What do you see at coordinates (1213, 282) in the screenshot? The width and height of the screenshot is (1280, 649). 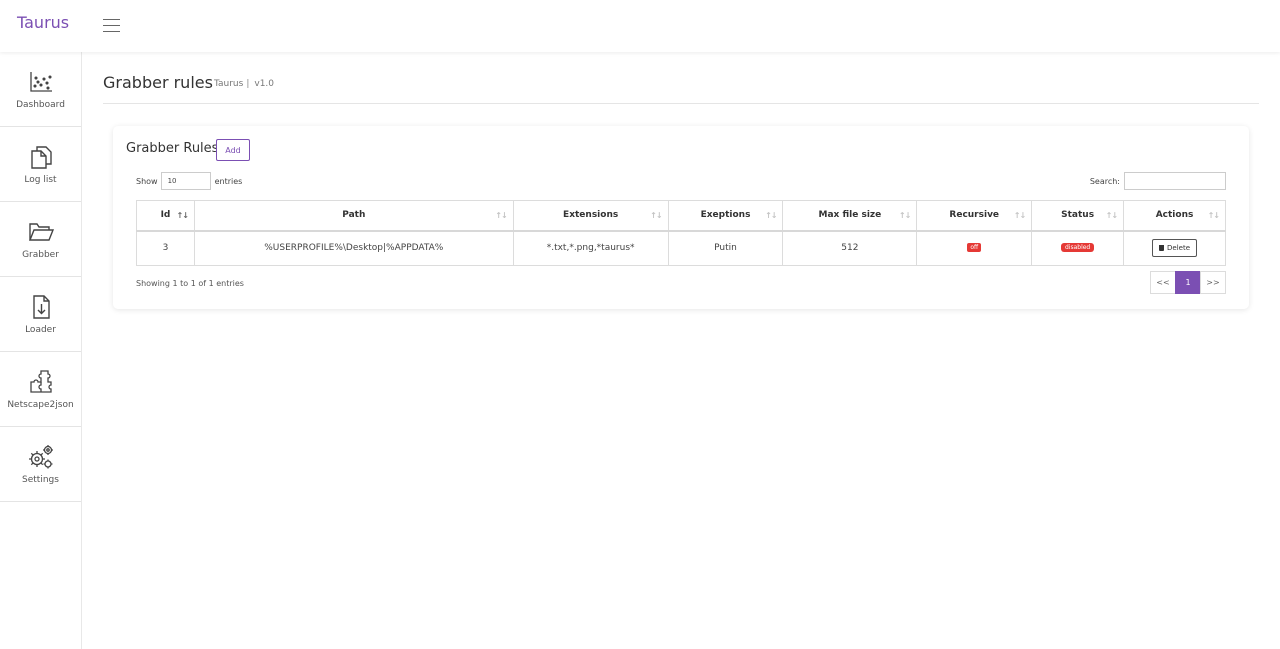 I see `pagination-next: >>` at bounding box center [1213, 282].